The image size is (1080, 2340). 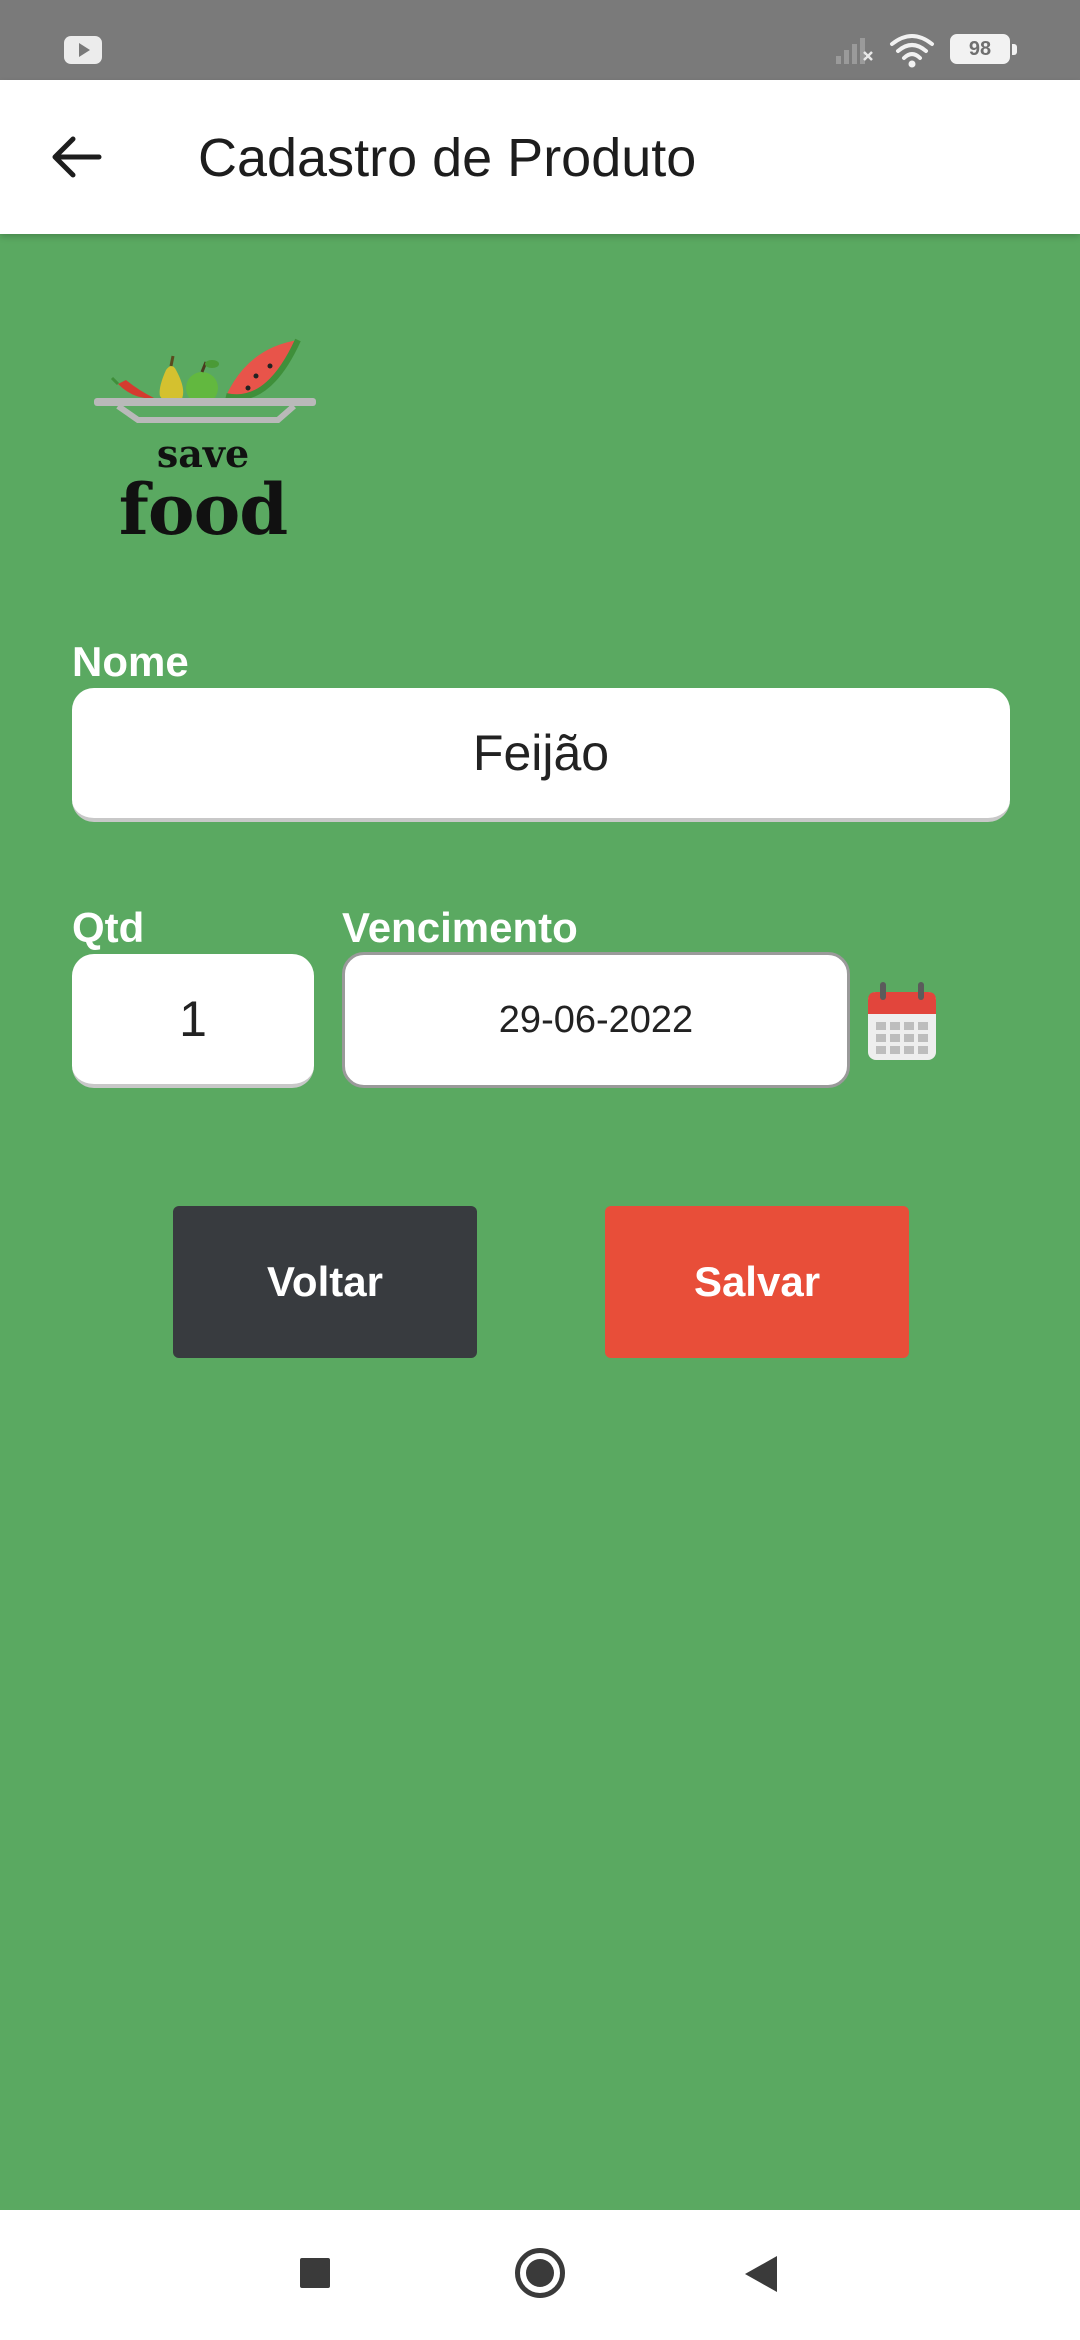 I want to click on qtd-input: 1, so click(x=193, y=1021).